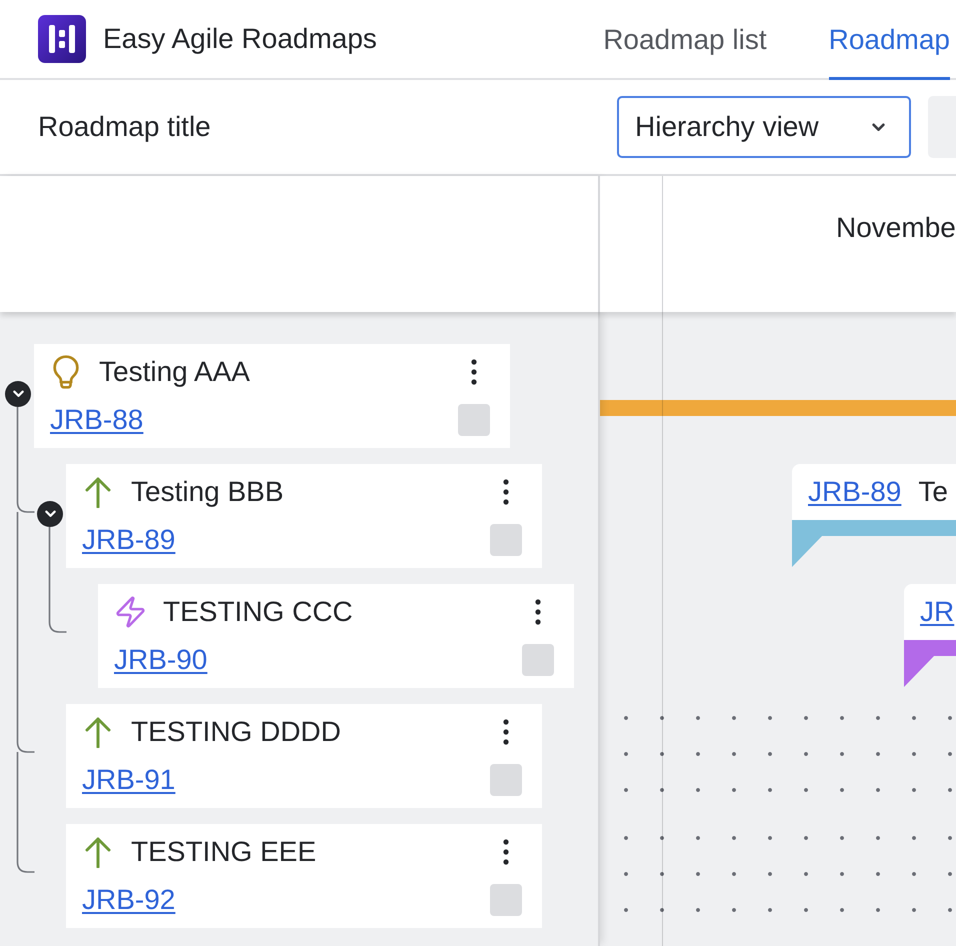 The image size is (956, 946). I want to click on issue-title: Testing AAA, so click(174, 372).